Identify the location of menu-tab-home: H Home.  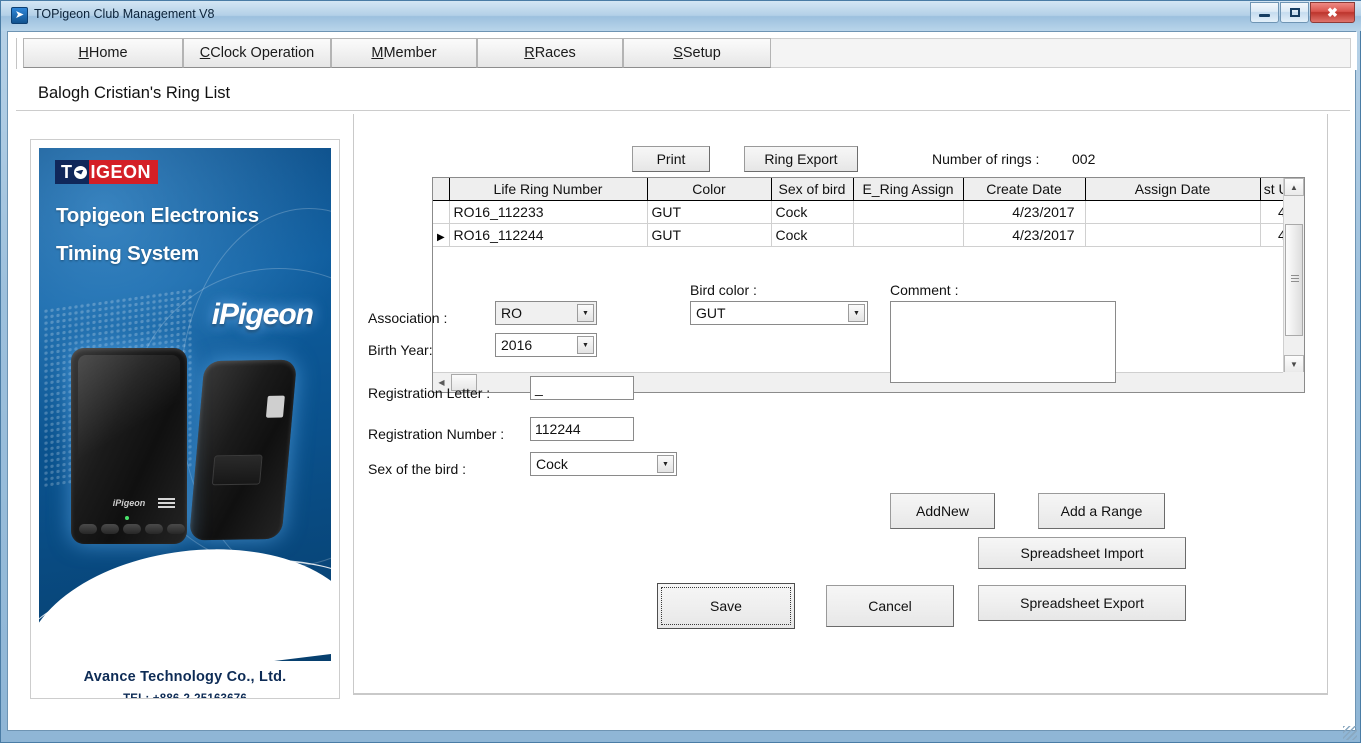
(103, 53).